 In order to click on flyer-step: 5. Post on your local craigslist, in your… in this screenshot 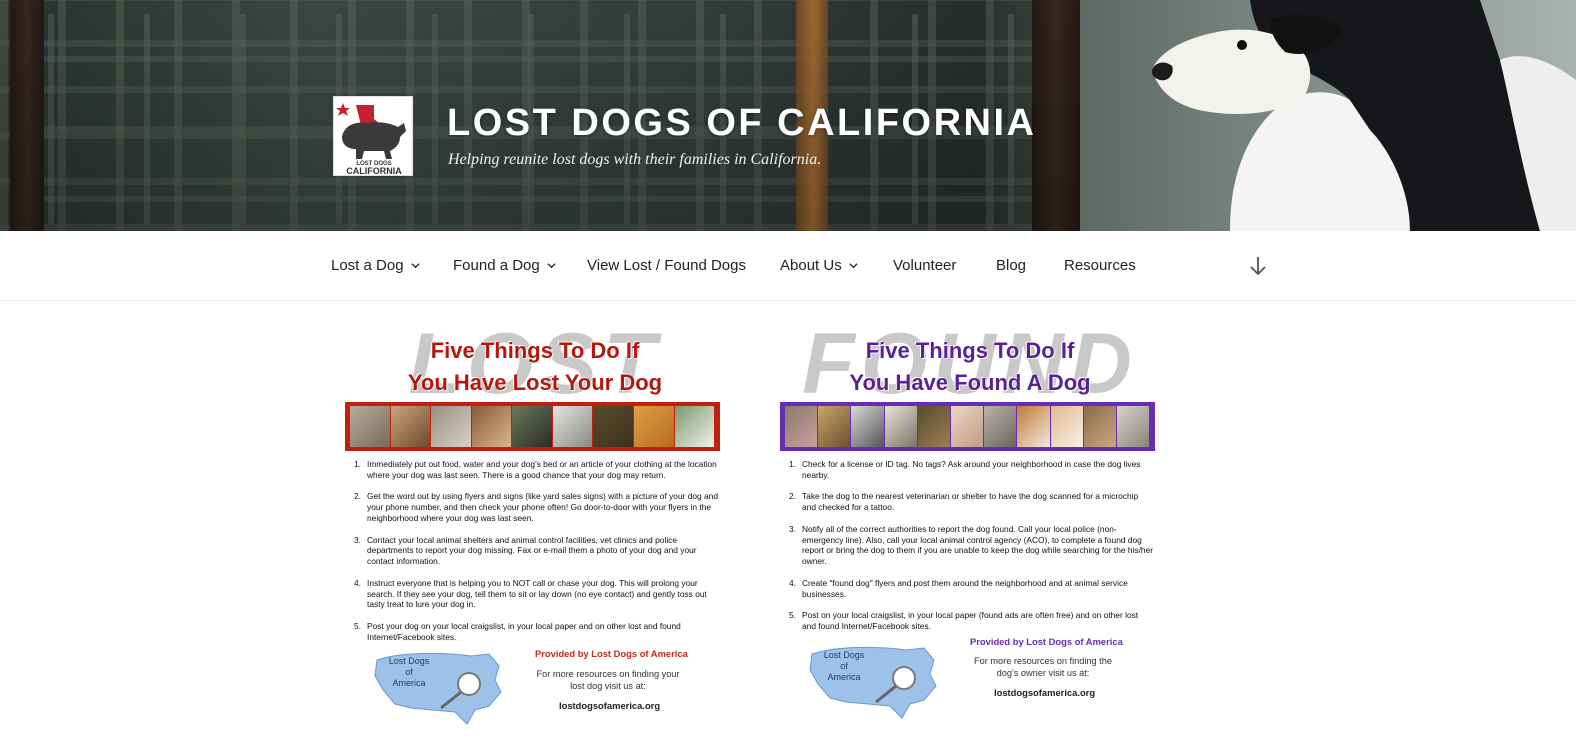, I will do `click(964, 620)`.